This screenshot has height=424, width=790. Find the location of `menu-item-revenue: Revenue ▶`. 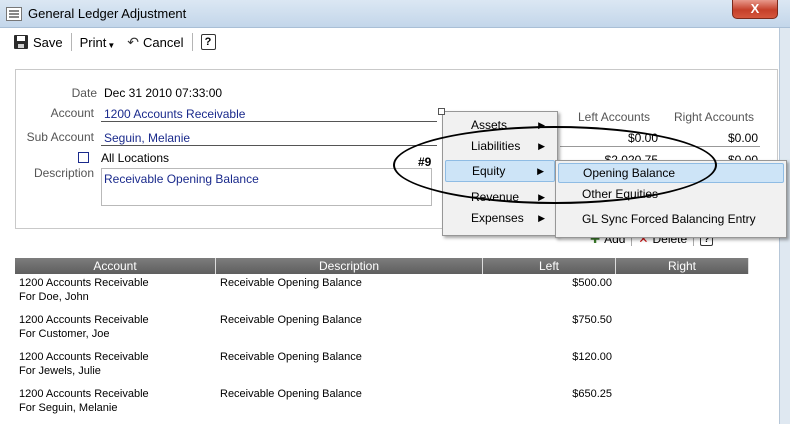

menu-item-revenue: Revenue ▶ is located at coordinates (500, 197).